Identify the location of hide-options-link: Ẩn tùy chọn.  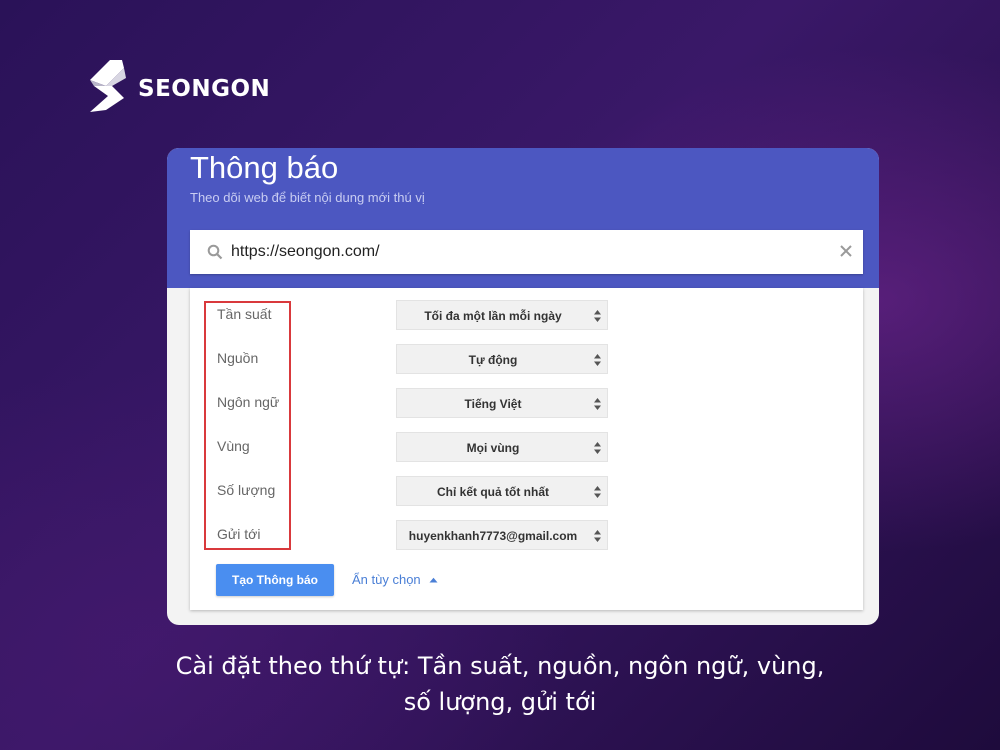
(395, 579).